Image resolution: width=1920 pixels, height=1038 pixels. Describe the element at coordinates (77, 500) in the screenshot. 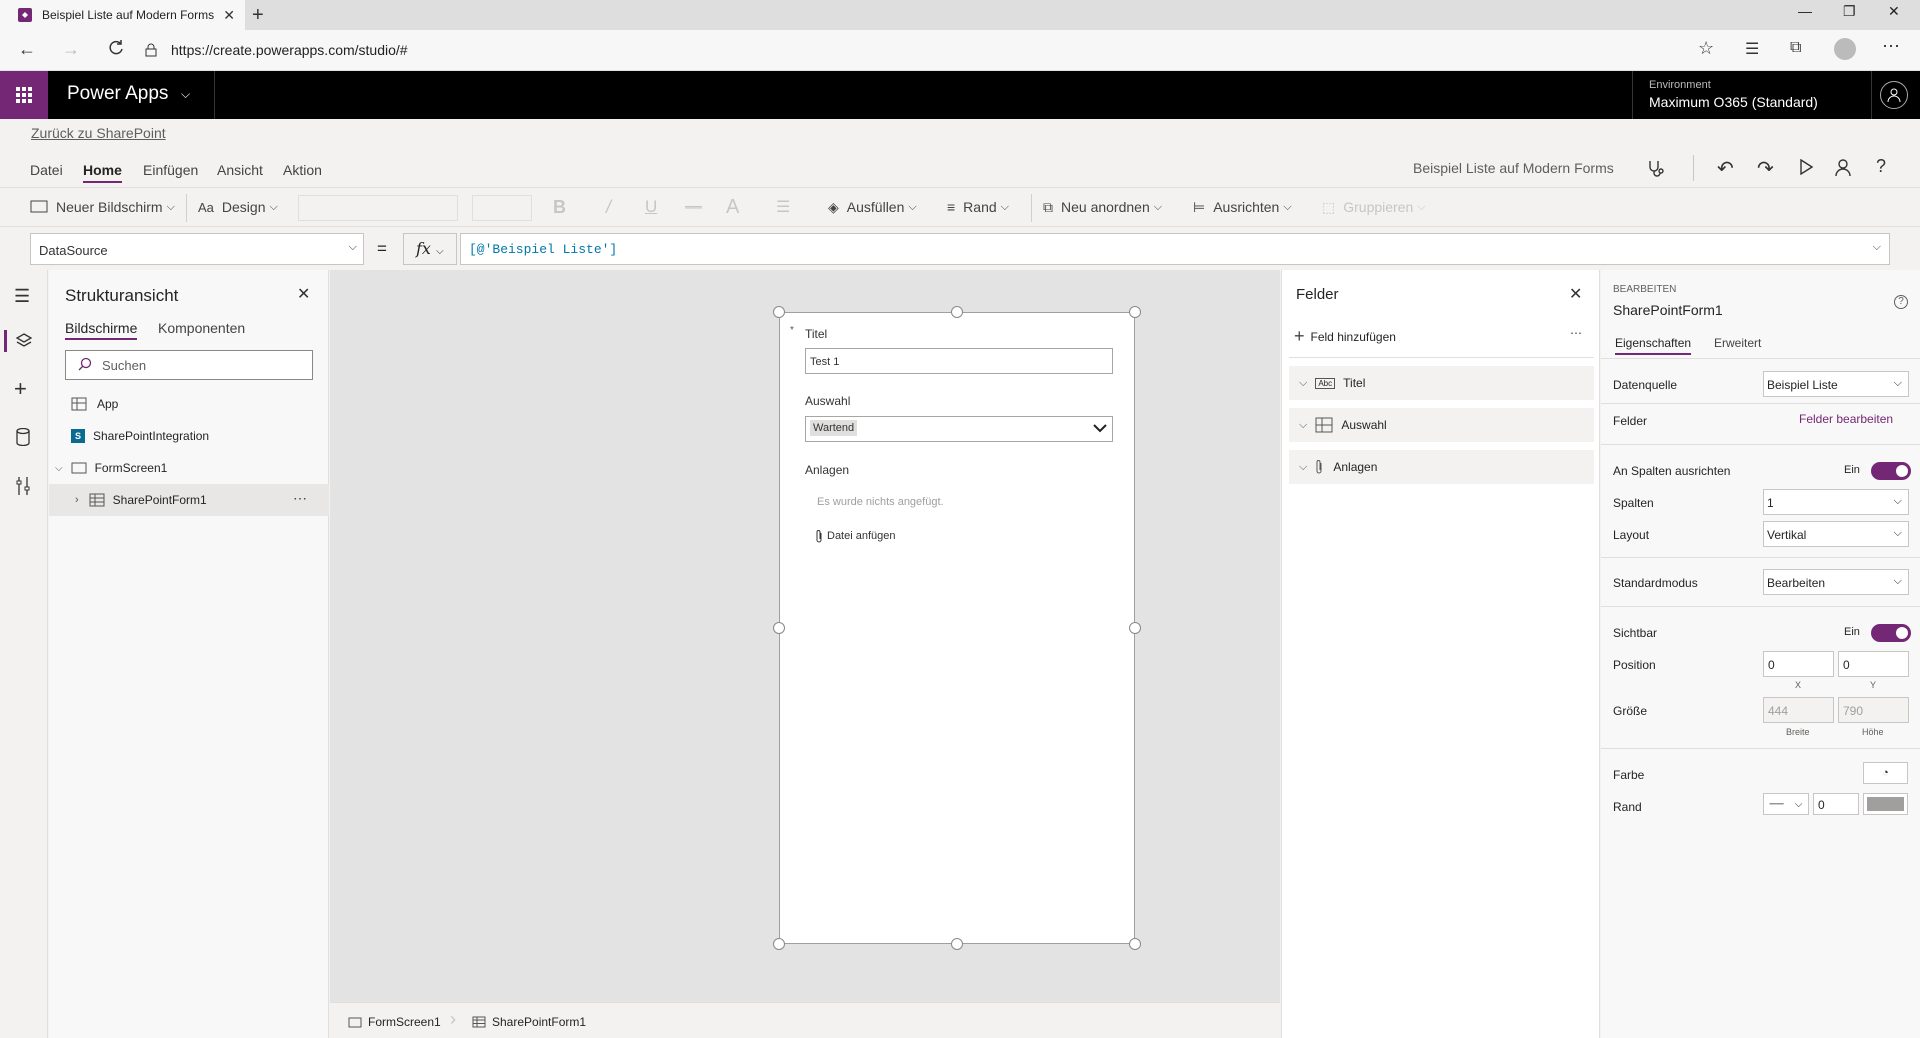

I see `chevron-right-icon: ›` at that location.